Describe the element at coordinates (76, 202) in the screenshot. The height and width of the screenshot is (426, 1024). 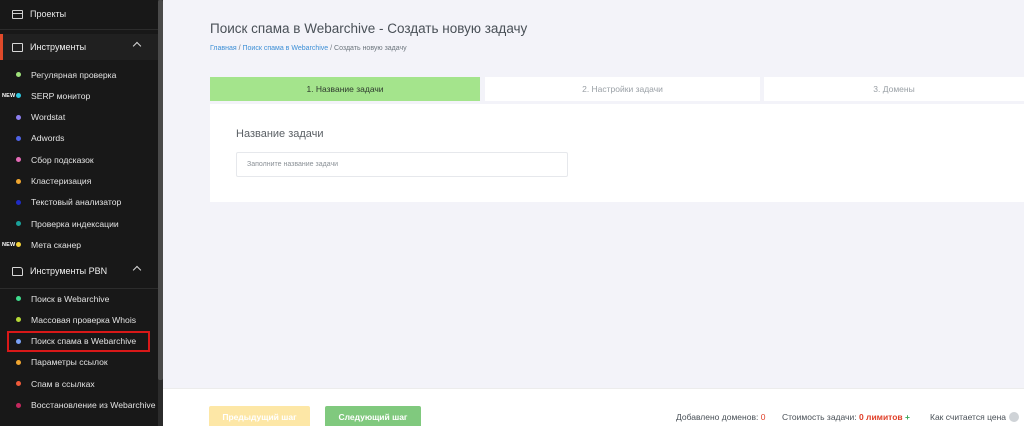
I see `sidebar-item-label: Текстовый анализатор` at that location.